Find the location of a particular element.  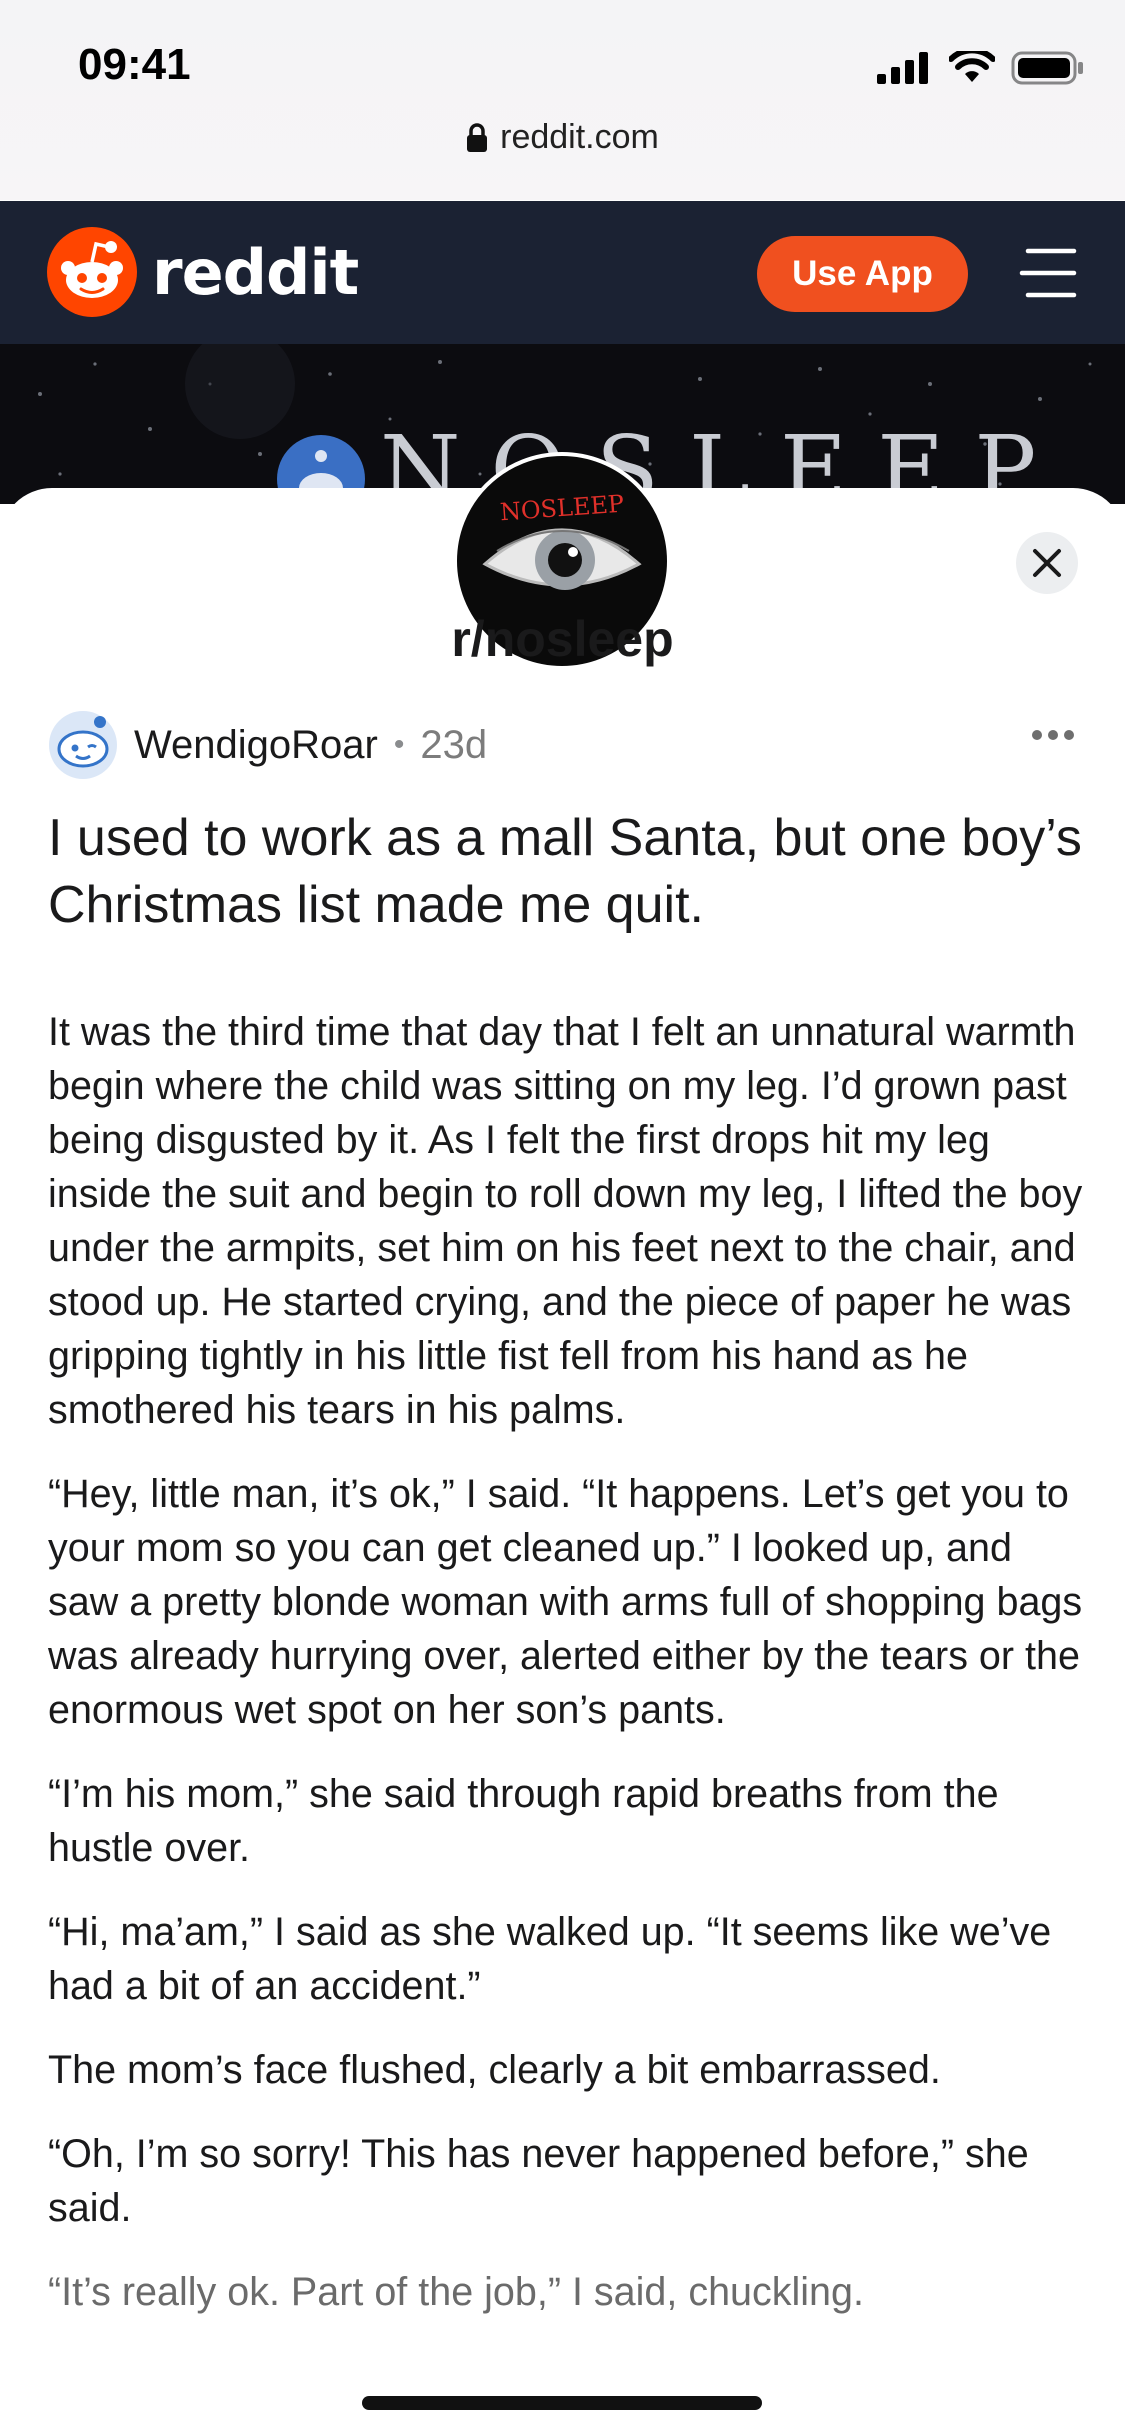

post-author: WendigoRoar is located at coordinates (256, 745).